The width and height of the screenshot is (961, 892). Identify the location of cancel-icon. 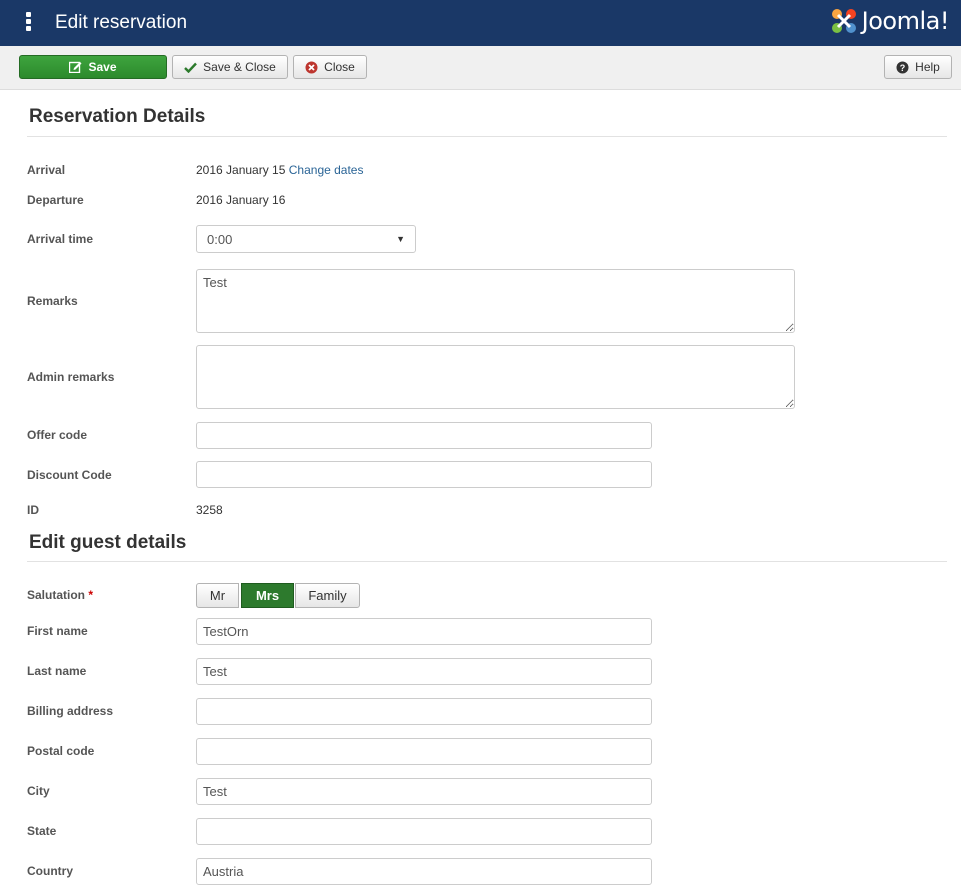
(311, 67).